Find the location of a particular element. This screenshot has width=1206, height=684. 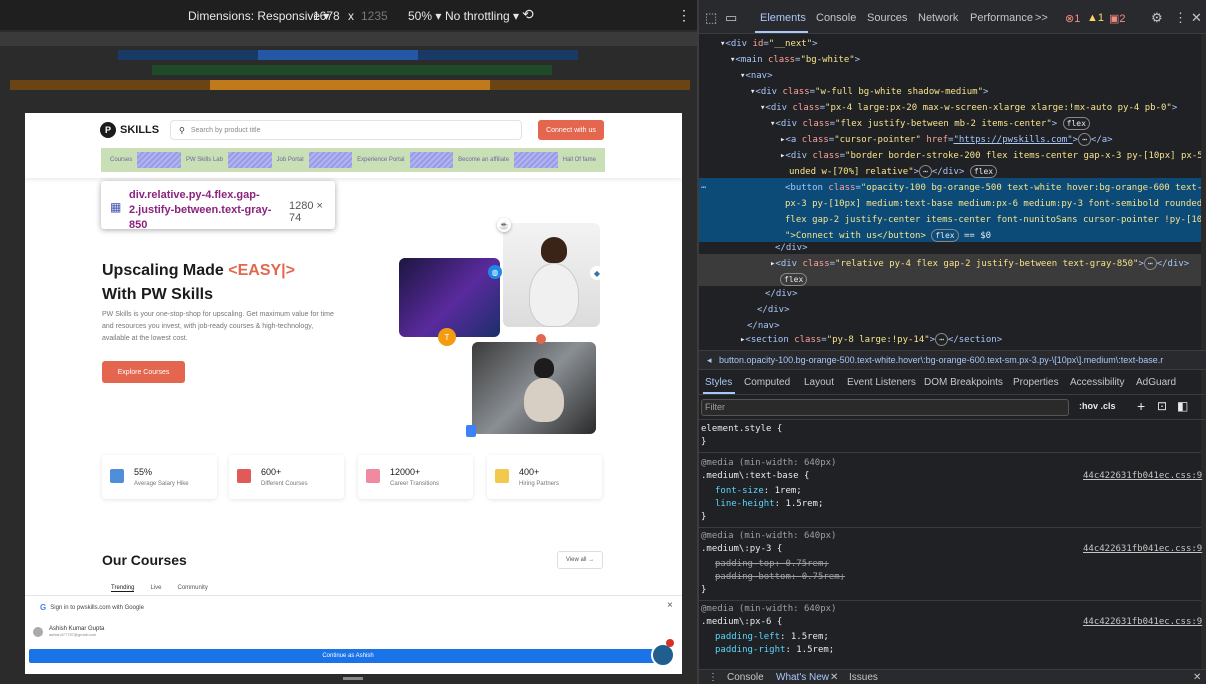

styles-filter-bar: Filter :hov .cls + ⊡ ◧ is located at coordinates (952, 408).